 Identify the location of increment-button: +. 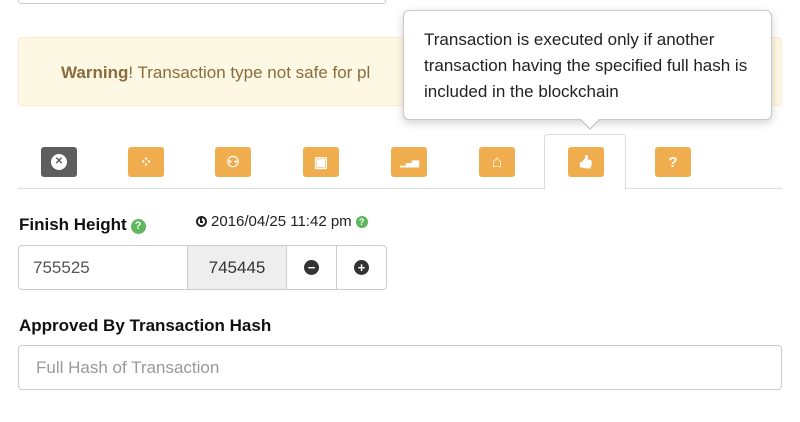
(362, 267).